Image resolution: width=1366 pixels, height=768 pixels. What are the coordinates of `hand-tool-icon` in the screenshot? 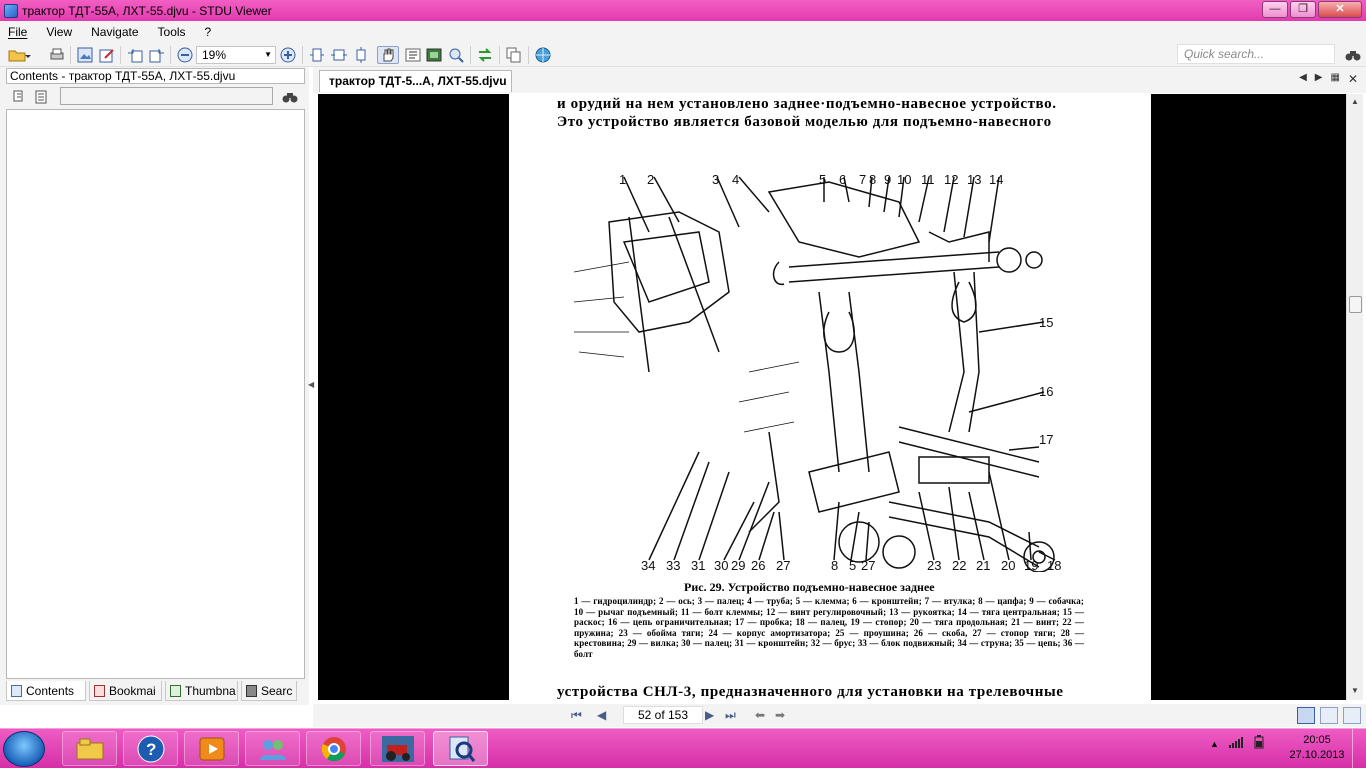 It's located at (388, 55).